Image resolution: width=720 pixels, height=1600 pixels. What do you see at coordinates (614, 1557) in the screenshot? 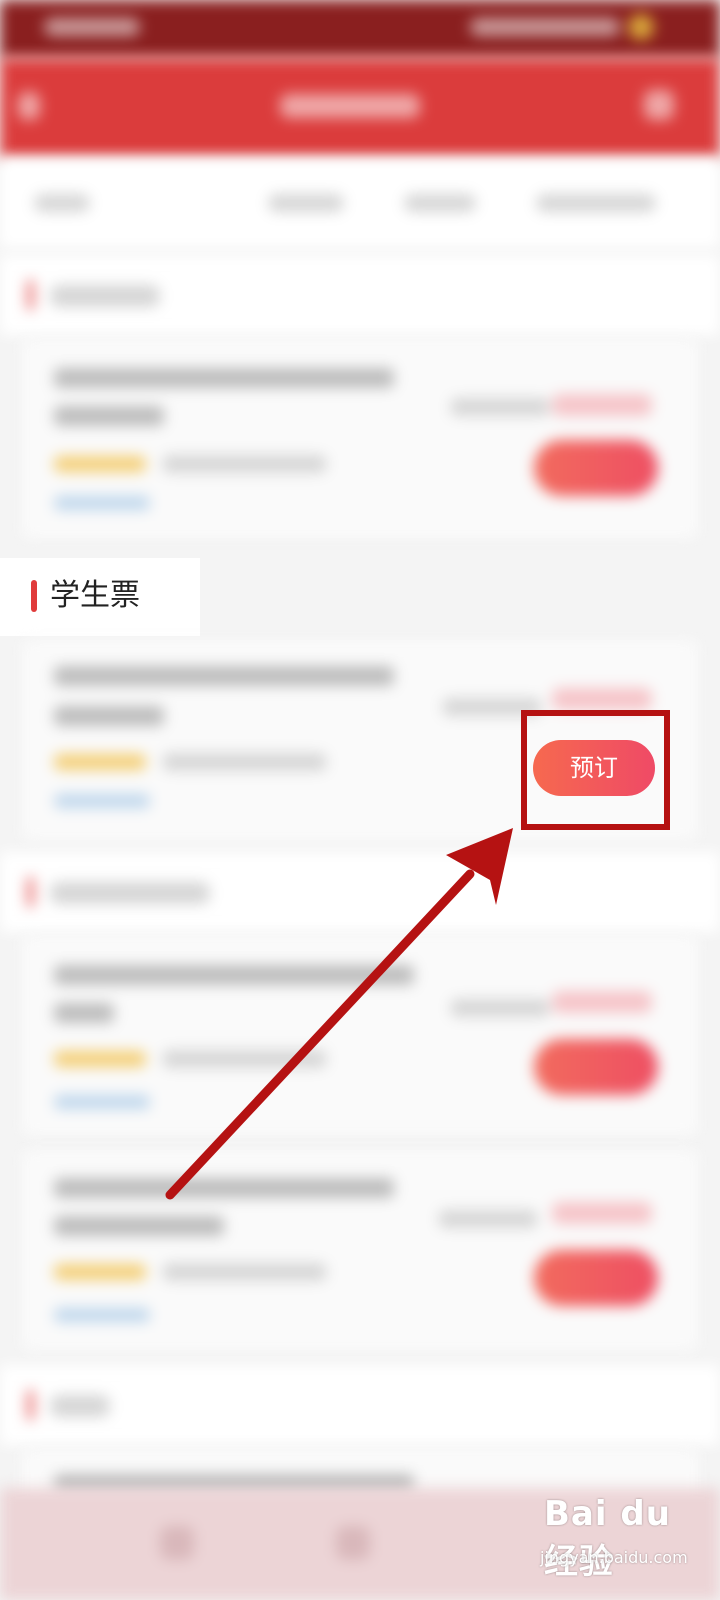
I see `watermark-url: jingyan.baidu.com` at bounding box center [614, 1557].